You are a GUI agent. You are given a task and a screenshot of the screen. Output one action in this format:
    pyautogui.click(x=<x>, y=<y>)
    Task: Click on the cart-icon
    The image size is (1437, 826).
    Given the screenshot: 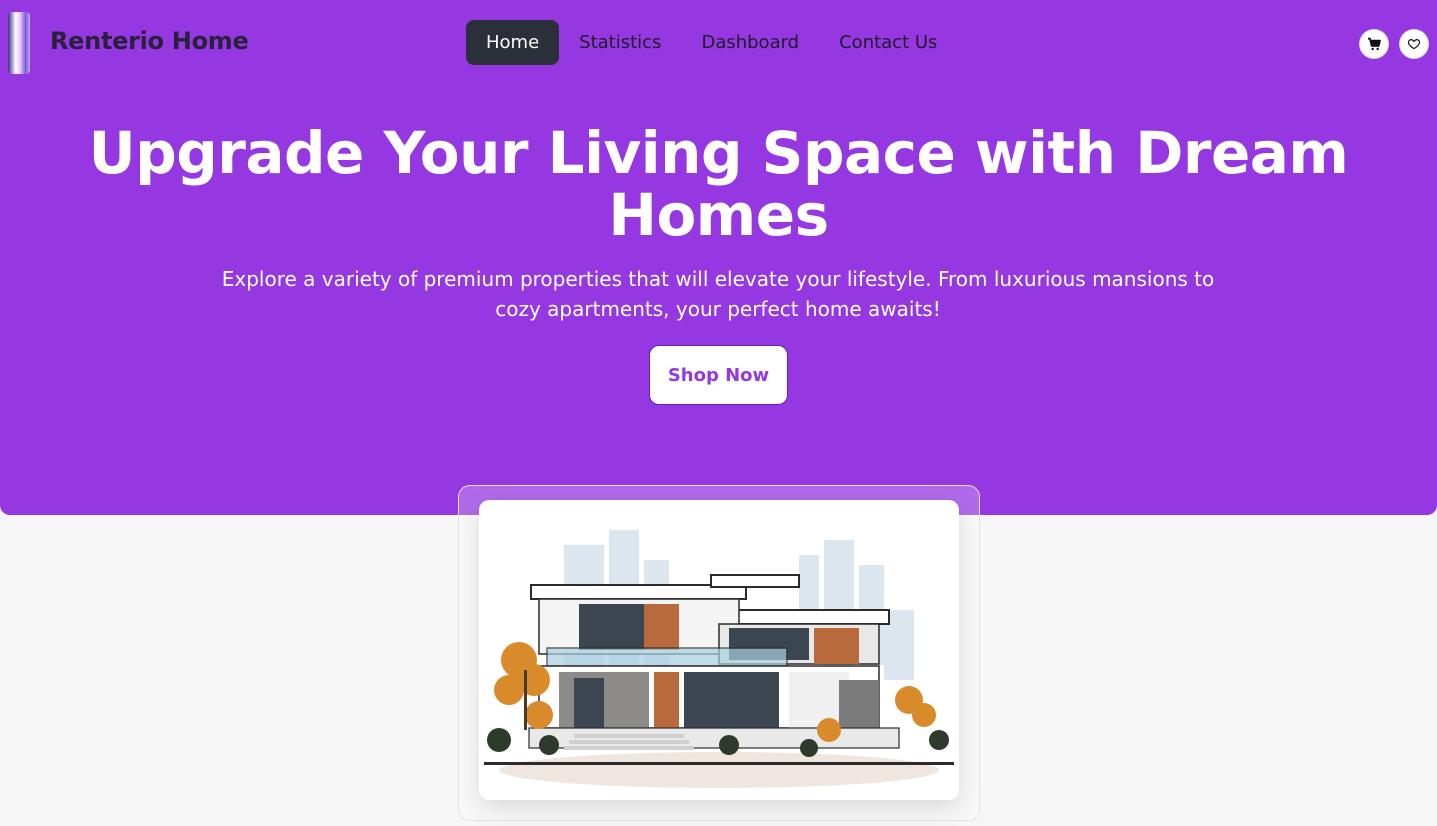 What is the action you would take?
    pyautogui.click(x=1374, y=44)
    